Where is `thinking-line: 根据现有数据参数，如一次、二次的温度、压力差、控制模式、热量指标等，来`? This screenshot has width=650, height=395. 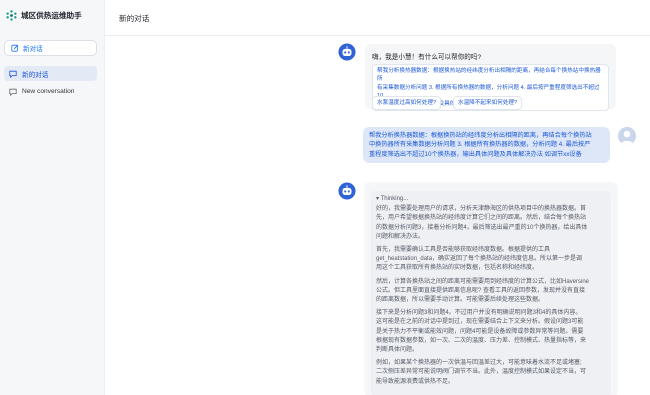 thinking-line: 根据现有数据参数，如一次、二次的温度、压力差、控制模式、热量指标等，来 is located at coordinates (481, 340).